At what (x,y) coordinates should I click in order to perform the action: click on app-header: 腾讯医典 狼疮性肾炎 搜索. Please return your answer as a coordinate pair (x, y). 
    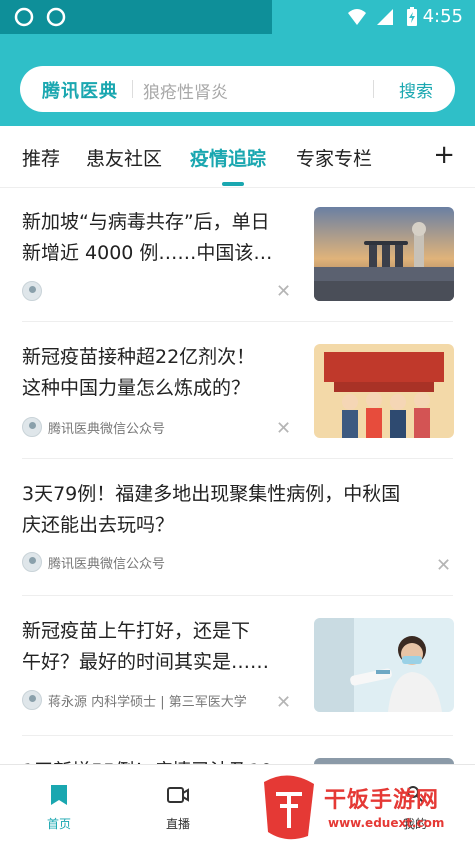
    Looking at the image, I should click on (237, 80).